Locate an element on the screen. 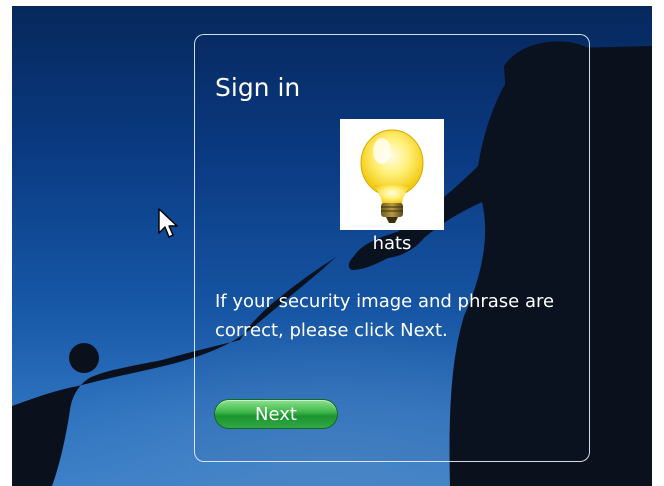  mouse-pointer-icon is located at coordinates (168, 223).